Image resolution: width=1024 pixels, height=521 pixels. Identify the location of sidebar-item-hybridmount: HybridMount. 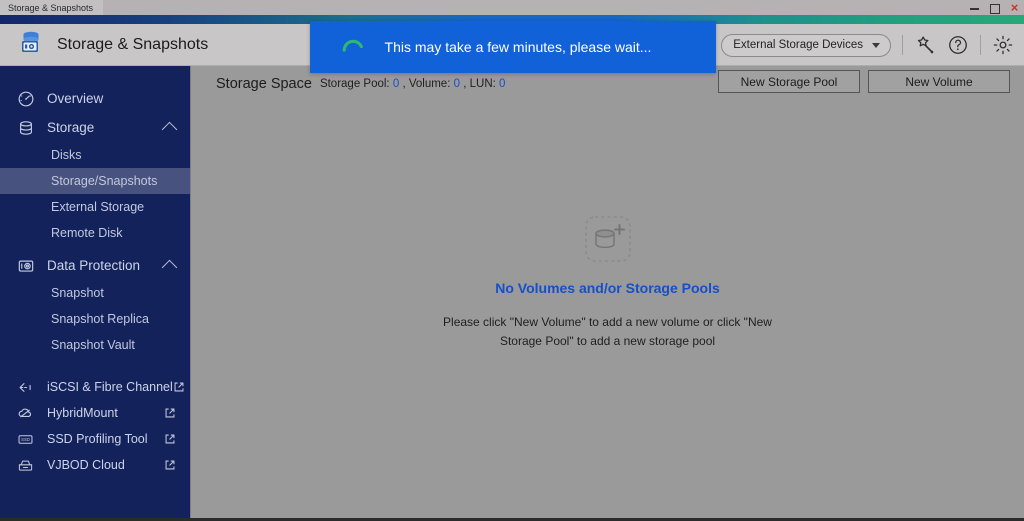
(95, 413).